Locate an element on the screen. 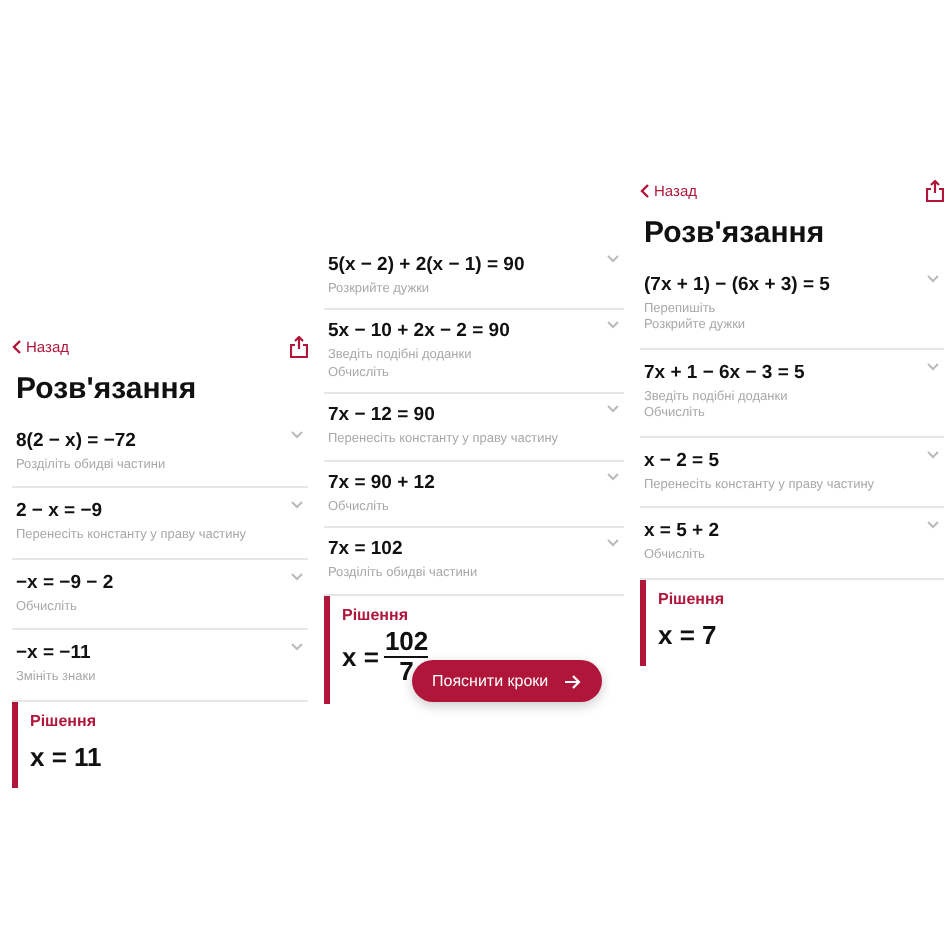 Image resolution: width=948 pixels, height=948 pixels. arrow-right-icon is located at coordinates (573, 681).